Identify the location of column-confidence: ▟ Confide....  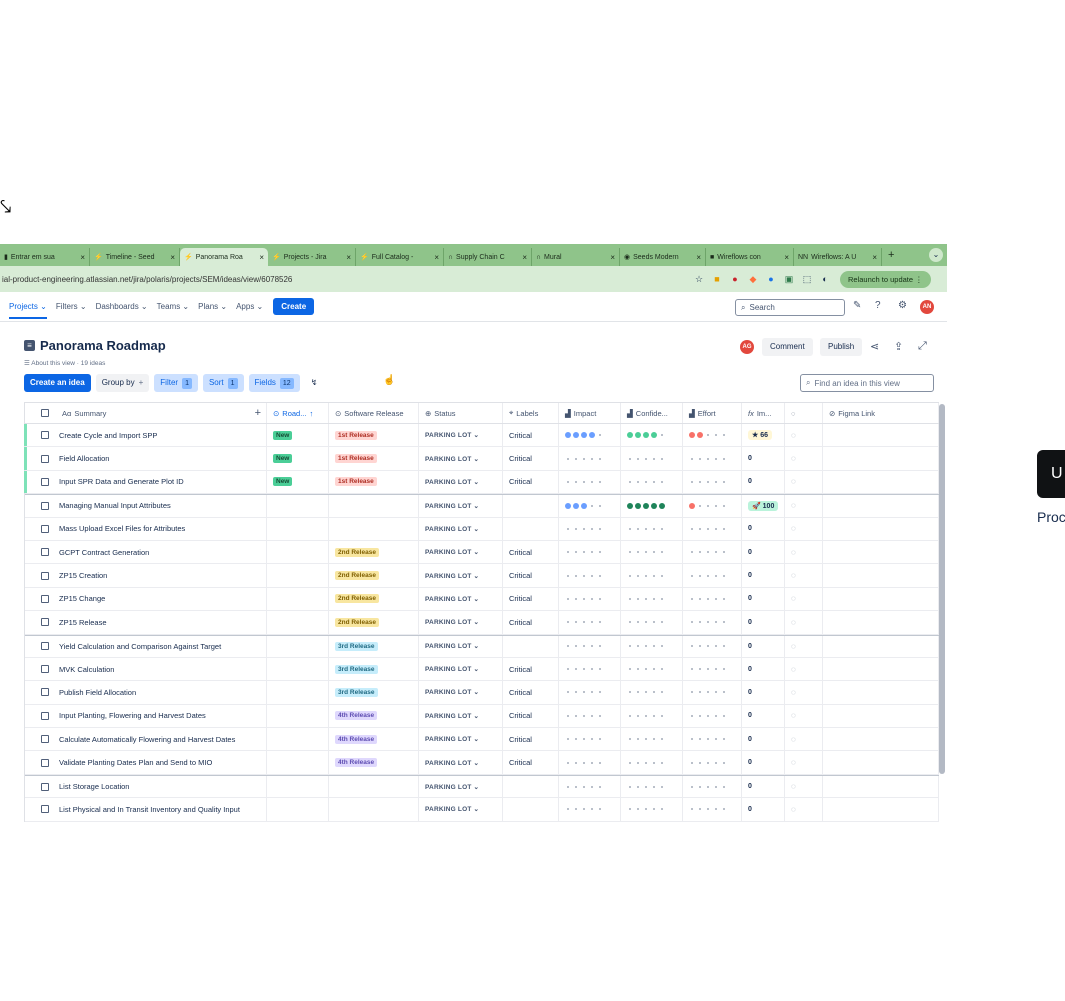
(652, 413).